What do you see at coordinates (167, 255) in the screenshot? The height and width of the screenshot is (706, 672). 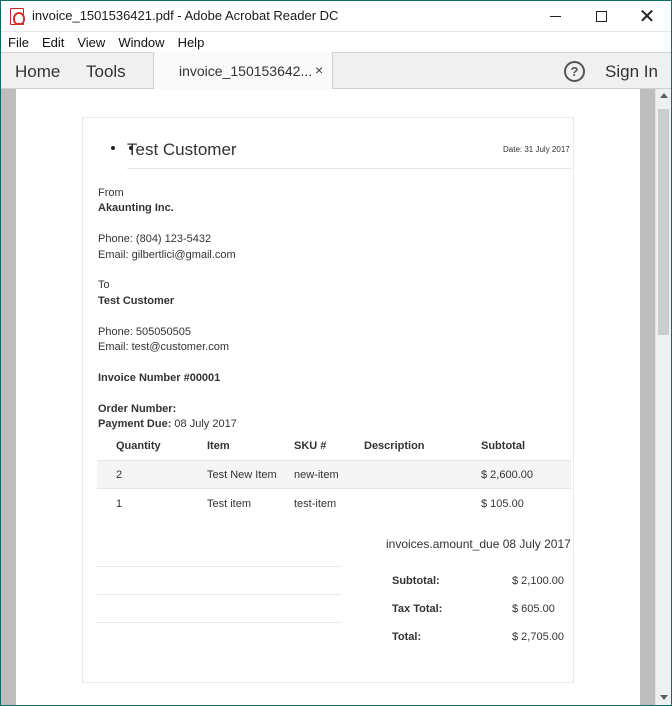 I see `from-email: Email: gilbertlici@gmail.com` at bounding box center [167, 255].